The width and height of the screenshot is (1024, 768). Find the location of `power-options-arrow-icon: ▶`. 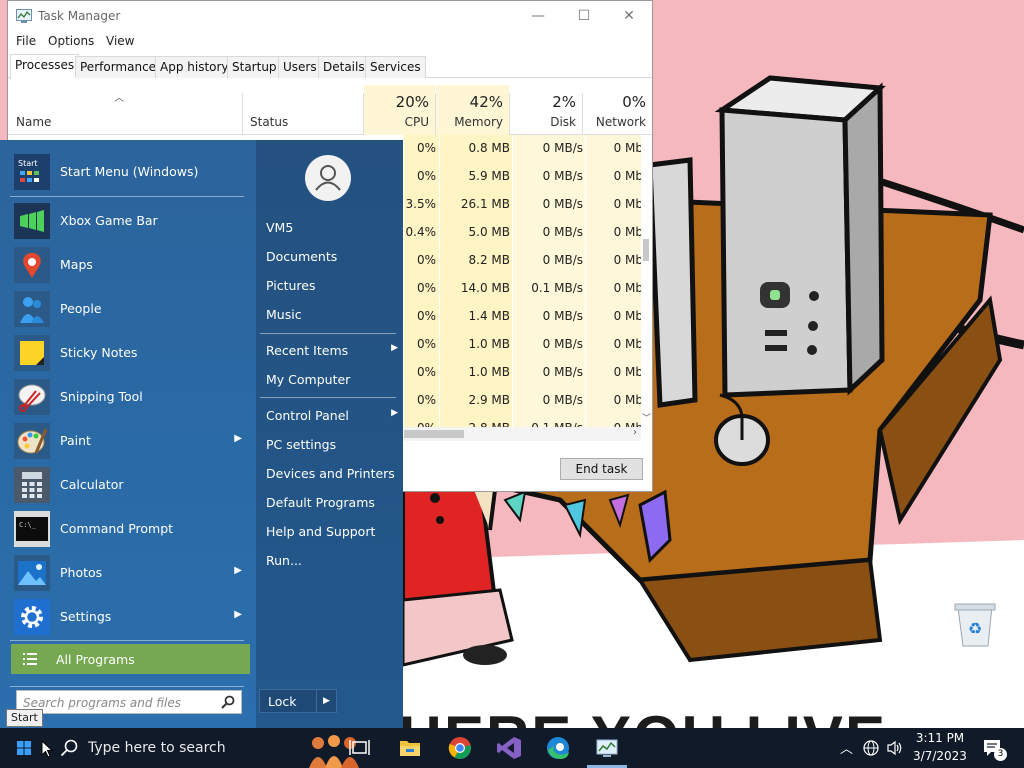

power-options-arrow-icon: ▶ is located at coordinates (326, 701).